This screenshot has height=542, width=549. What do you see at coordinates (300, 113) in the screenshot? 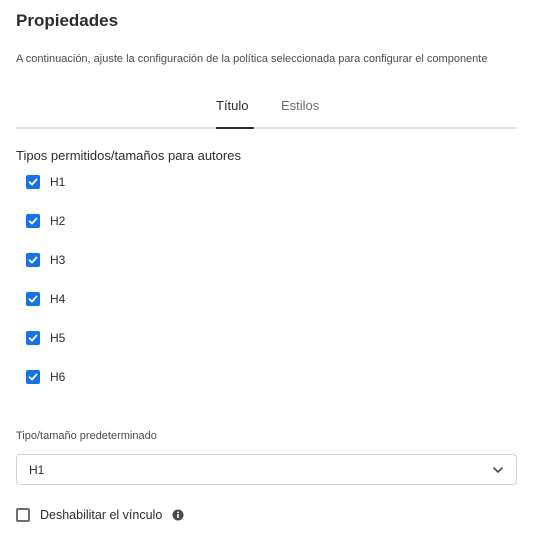
I see `tab-estilos: Estilos` at bounding box center [300, 113].